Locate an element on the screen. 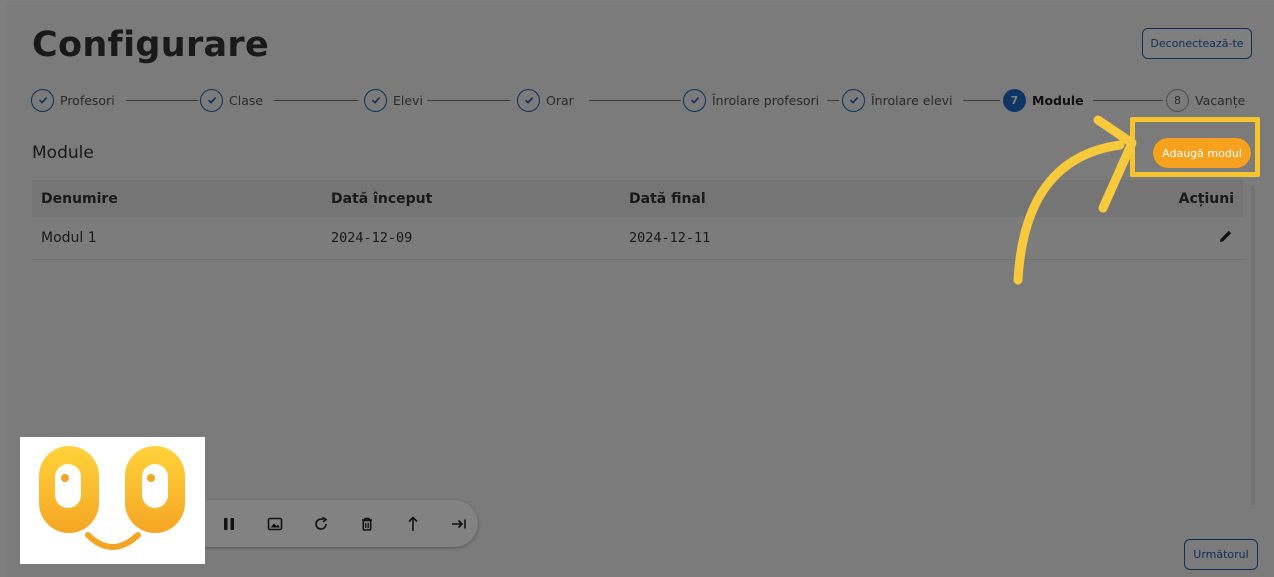 The image size is (1274, 577). pause-icon is located at coordinates (229, 524).